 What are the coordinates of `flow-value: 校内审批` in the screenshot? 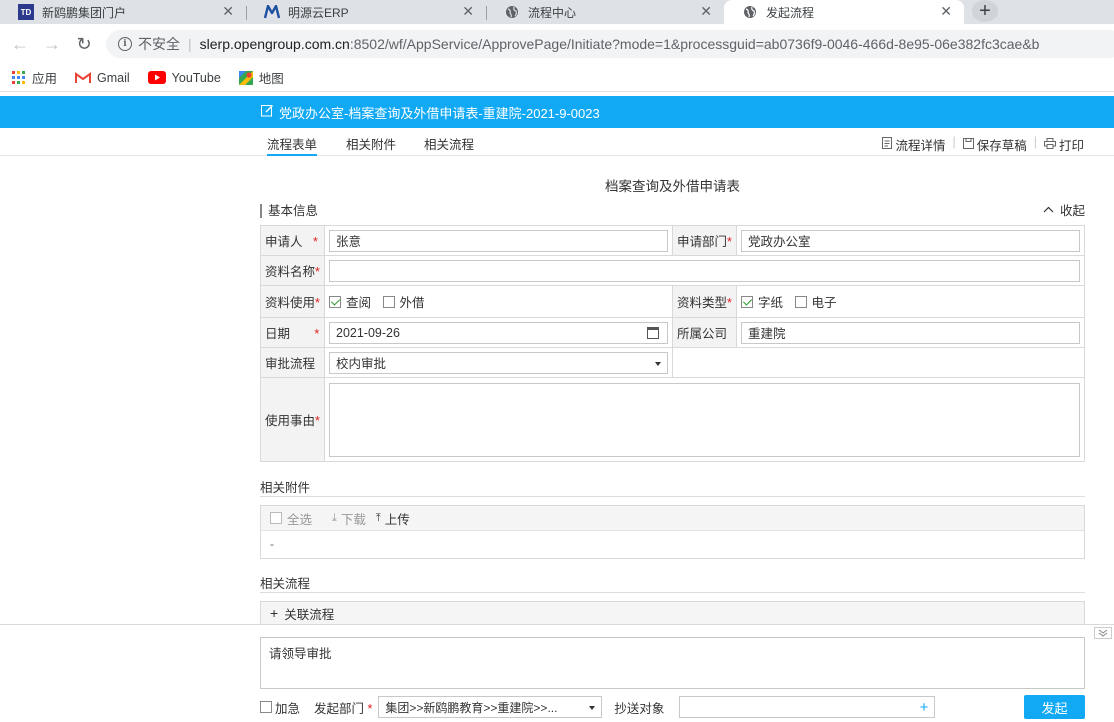 It's located at (361, 364).